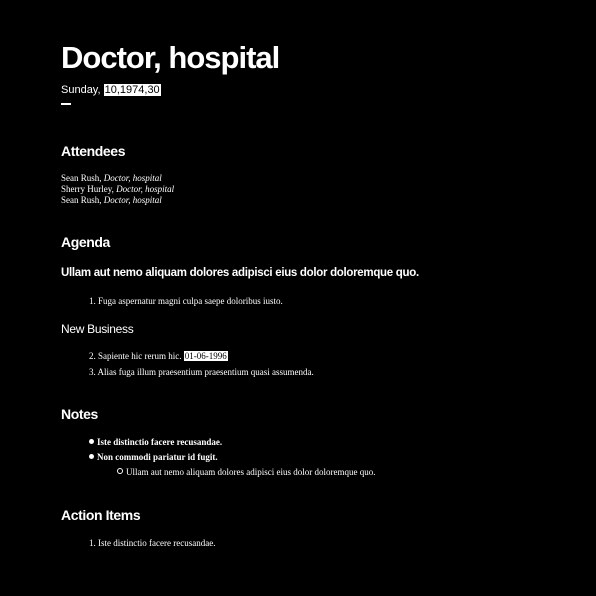  What do you see at coordinates (170, 57) in the screenshot?
I see `page-title: Doctor, hospital` at bounding box center [170, 57].